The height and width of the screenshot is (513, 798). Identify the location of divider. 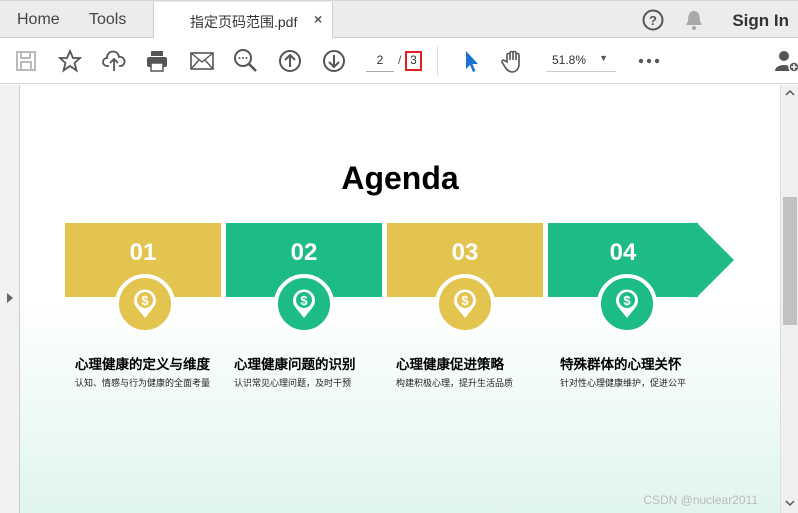
(437, 61).